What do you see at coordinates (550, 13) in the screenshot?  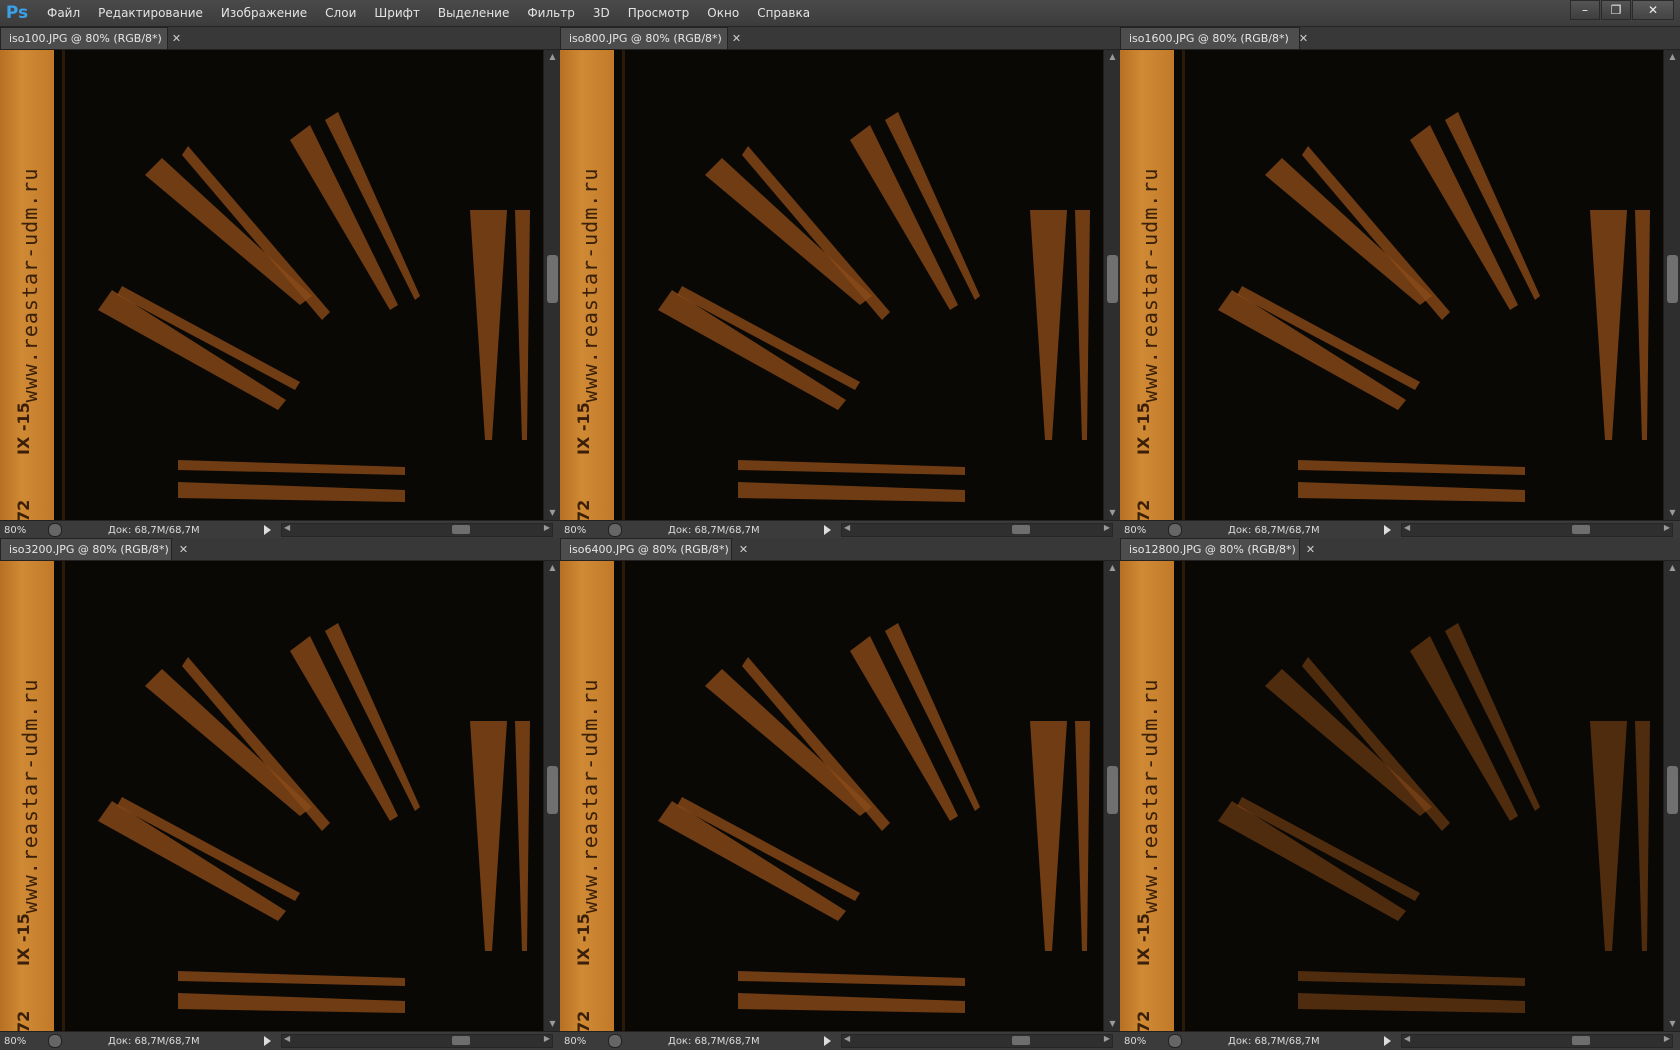 I see `menu-filter: Фильтр` at bounding box center [550, 13].